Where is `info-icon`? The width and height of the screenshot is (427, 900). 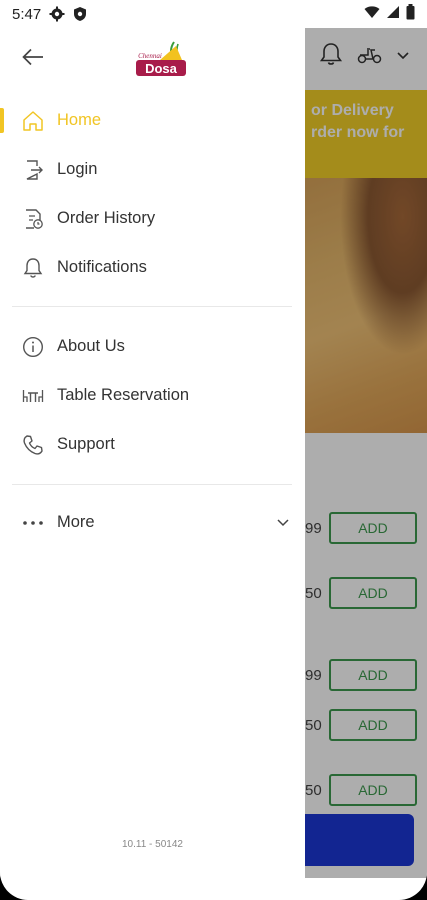 info-icon is located at coordinates (33, 347).